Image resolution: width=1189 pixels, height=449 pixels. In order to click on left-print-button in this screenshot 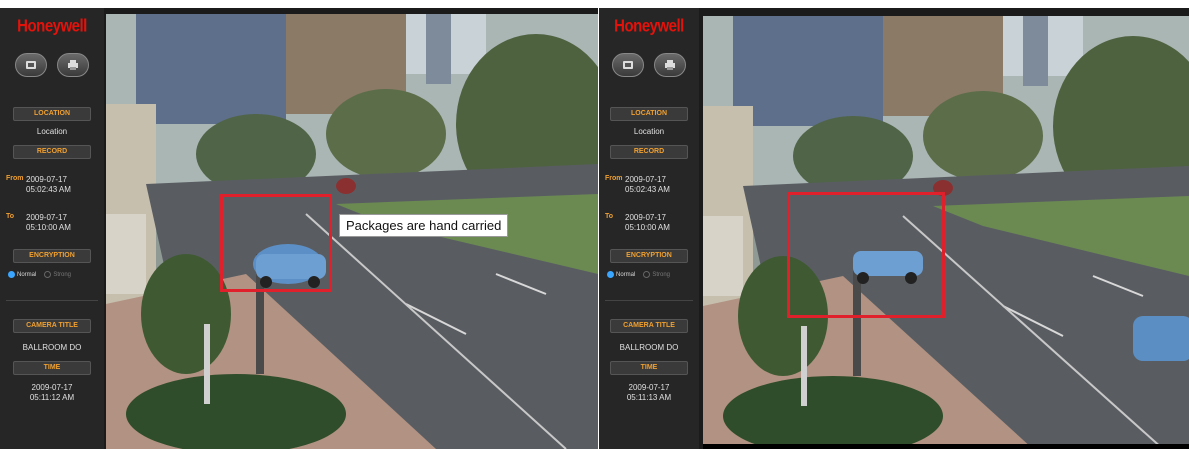, I will do `click(73, 65)`.